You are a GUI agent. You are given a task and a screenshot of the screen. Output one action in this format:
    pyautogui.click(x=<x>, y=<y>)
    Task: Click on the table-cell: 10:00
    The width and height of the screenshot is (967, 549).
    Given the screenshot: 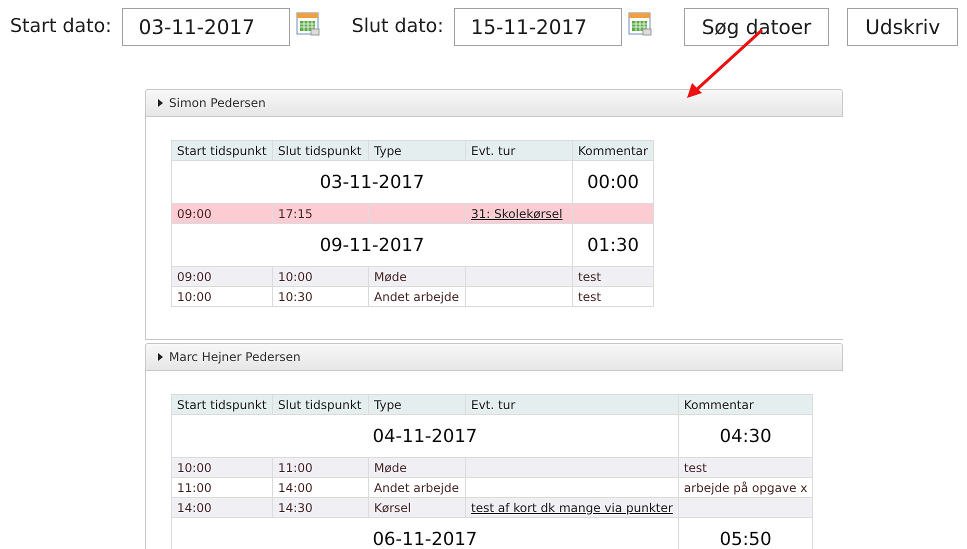 What is the action you would take?
    pyautogui.click(x=222, y=296)
    